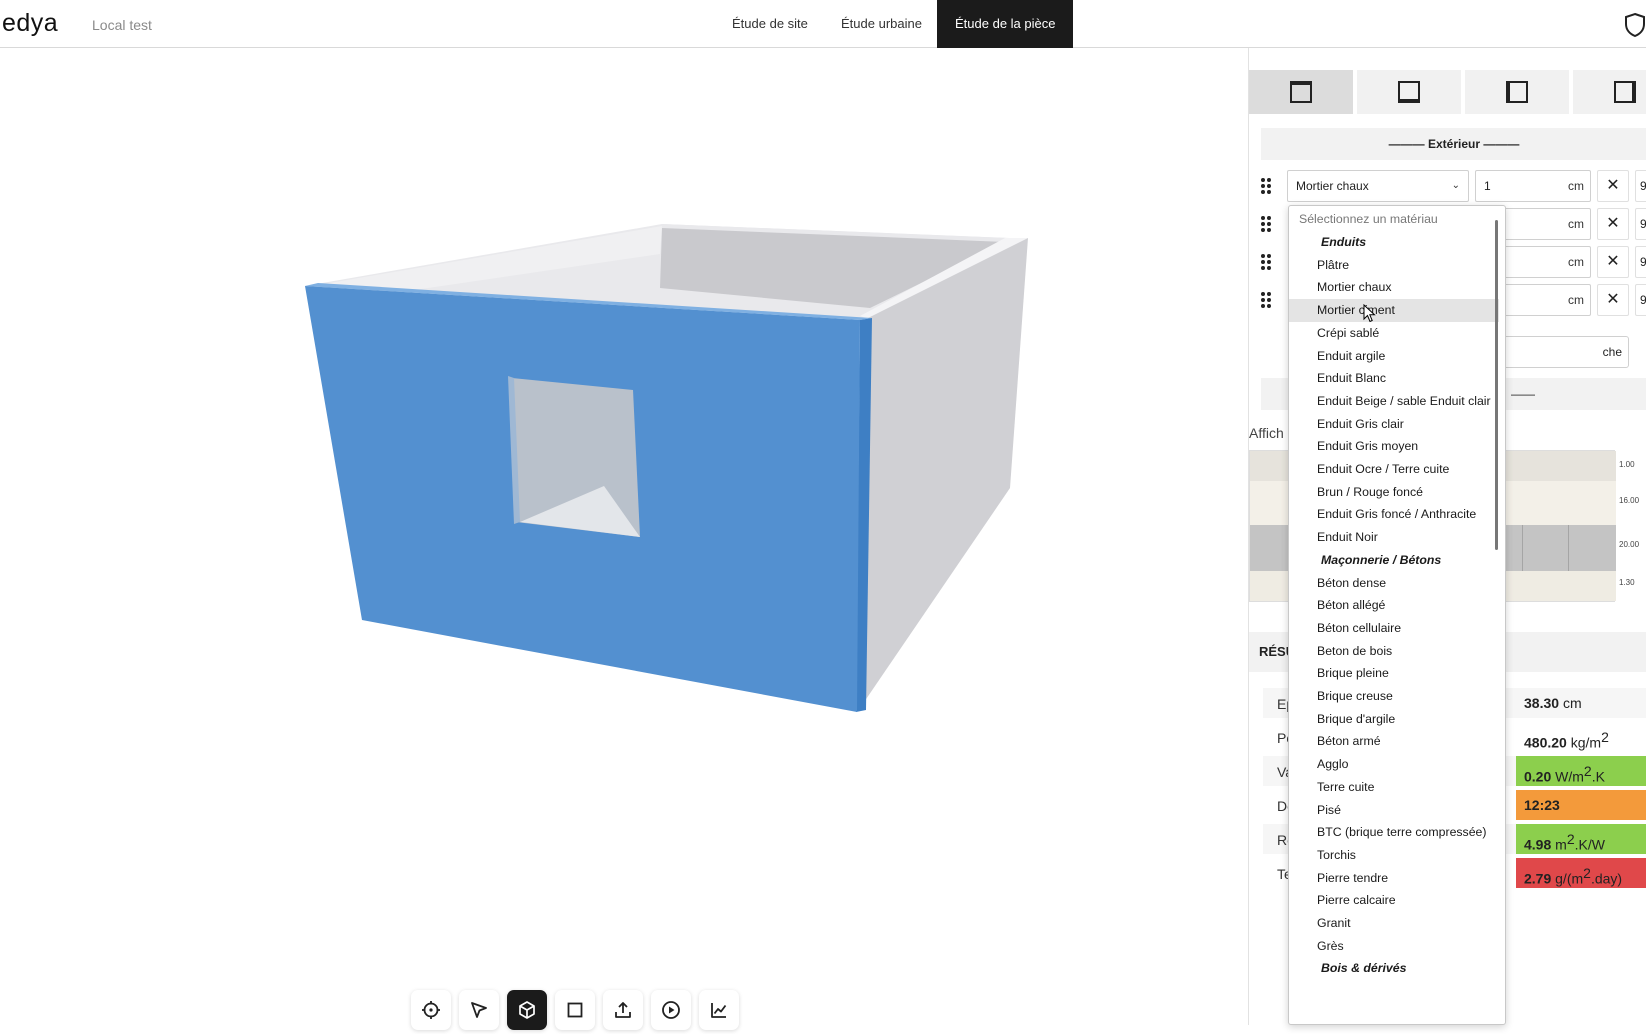 The height and width of the screenshot is (1034, 1646). I want to click on tab-etude-de-la-piece: Étude de la pièce, so click(1005, 24).